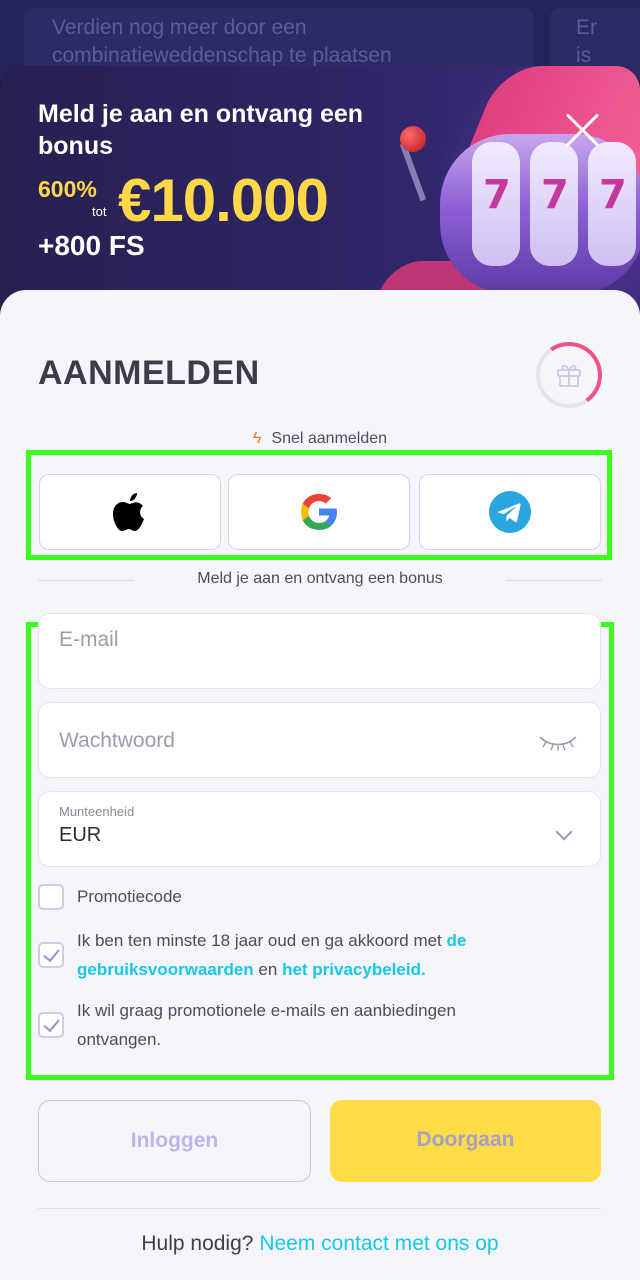 The height and width of the screenshot is (1280, 640). Describe the element at coordinates (319, 1208) in the screenshot. I see `footer-divider` at that location.